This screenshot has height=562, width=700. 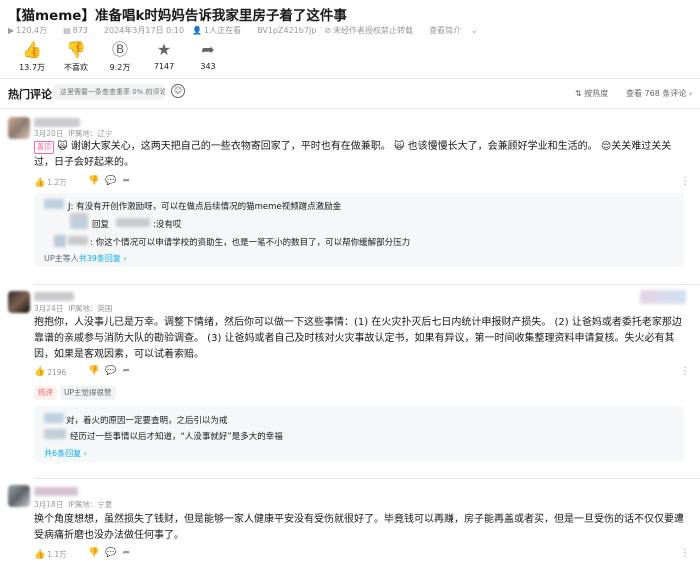 I want to click on sort-icon: ⇅, so click(x=580, y=93).